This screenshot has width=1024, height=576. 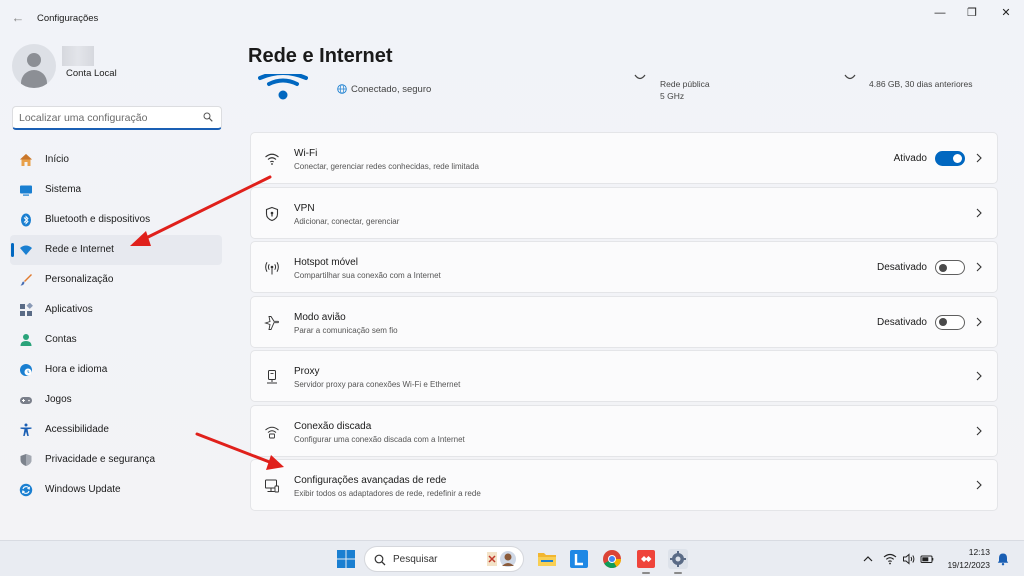 I want to click on toggle-label: Desativado, so click(x=901, y=267).